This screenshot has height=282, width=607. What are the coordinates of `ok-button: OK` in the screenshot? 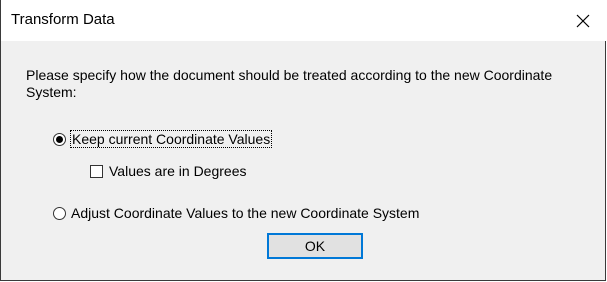 It's located at (315, 246).